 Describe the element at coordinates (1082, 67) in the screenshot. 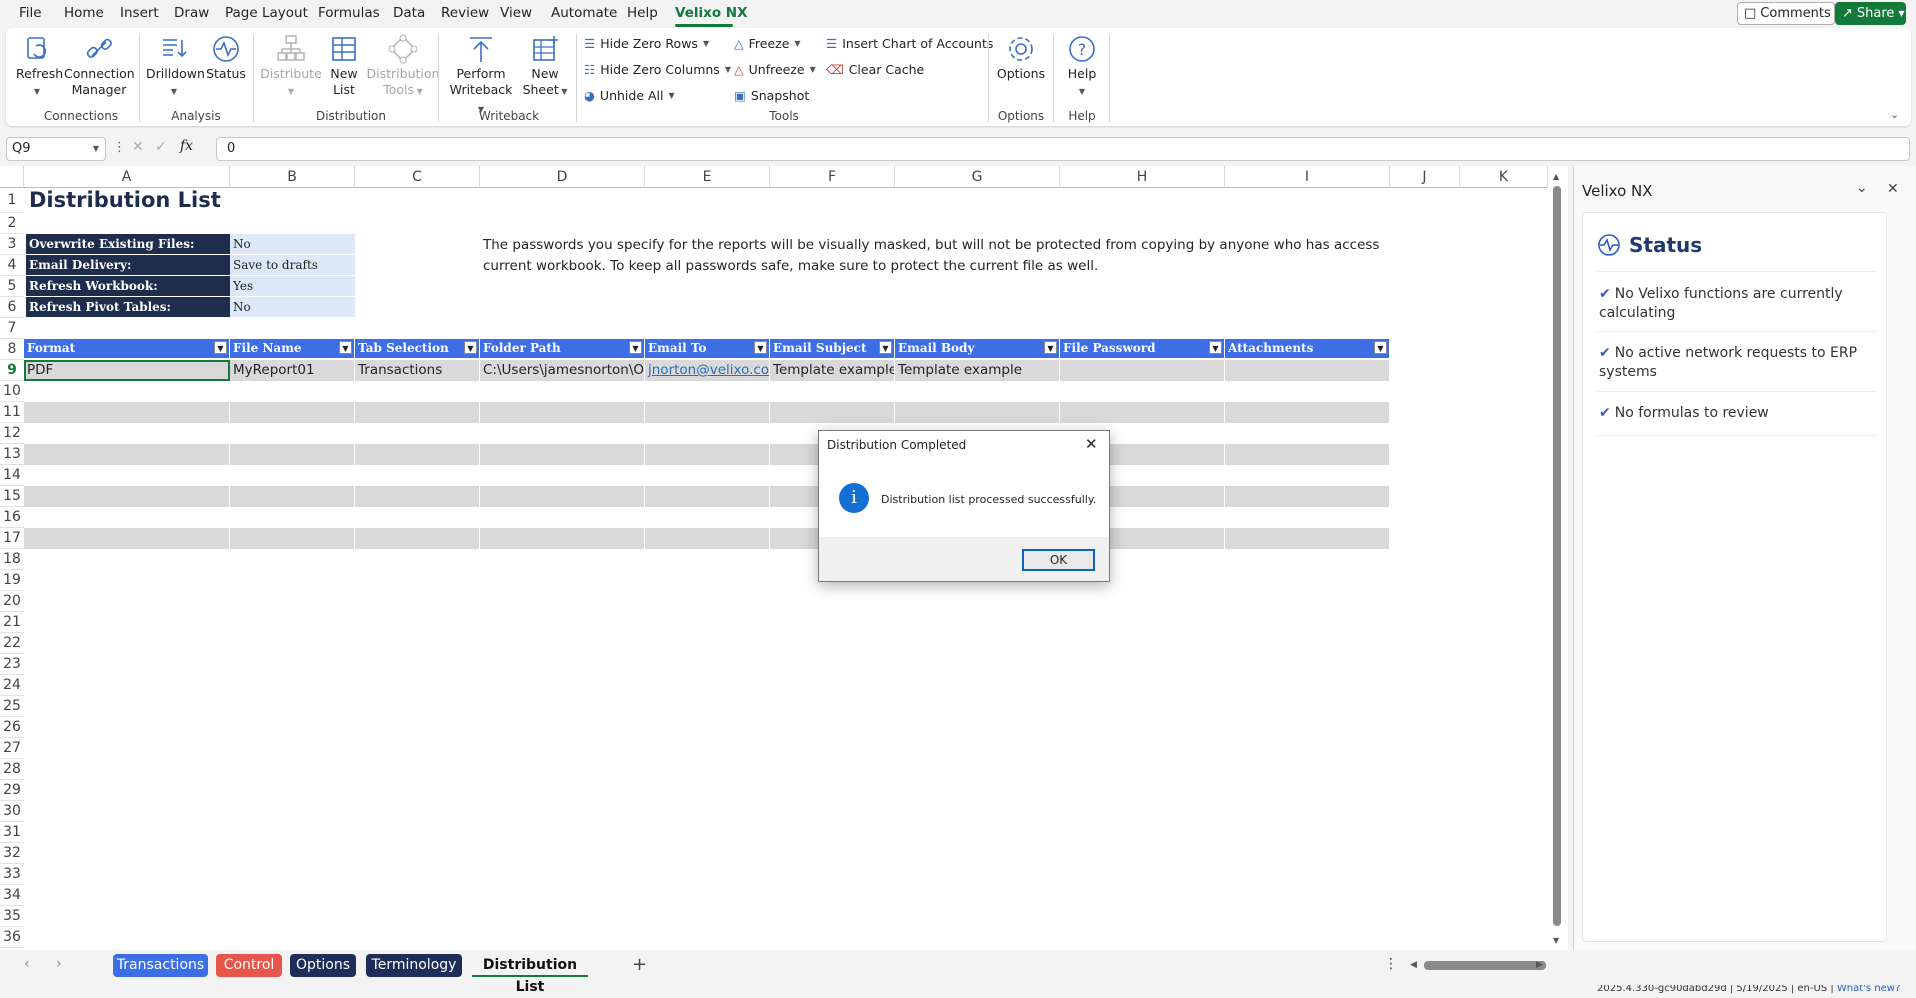

I see `help-button: ? Help ▼` at that location.